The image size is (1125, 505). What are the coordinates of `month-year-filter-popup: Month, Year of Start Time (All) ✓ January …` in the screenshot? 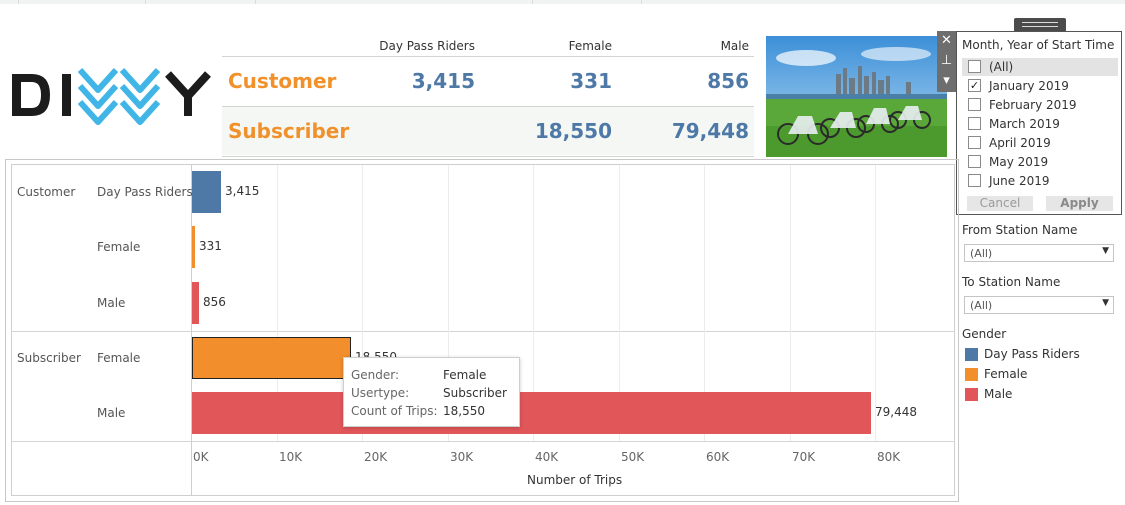 It's located at (1039, 123).